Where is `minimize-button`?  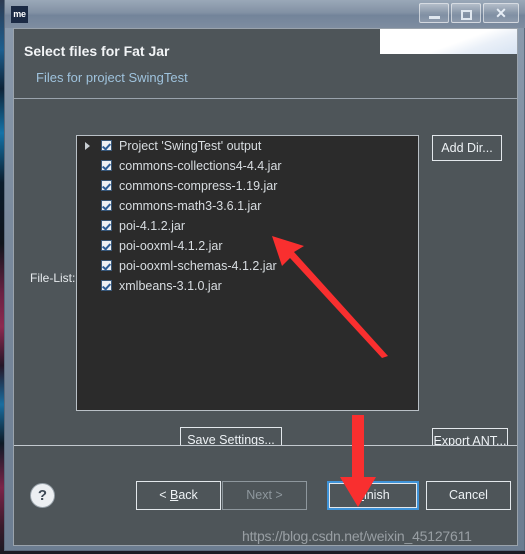
minimize-button is located at coordinates (434, 13).